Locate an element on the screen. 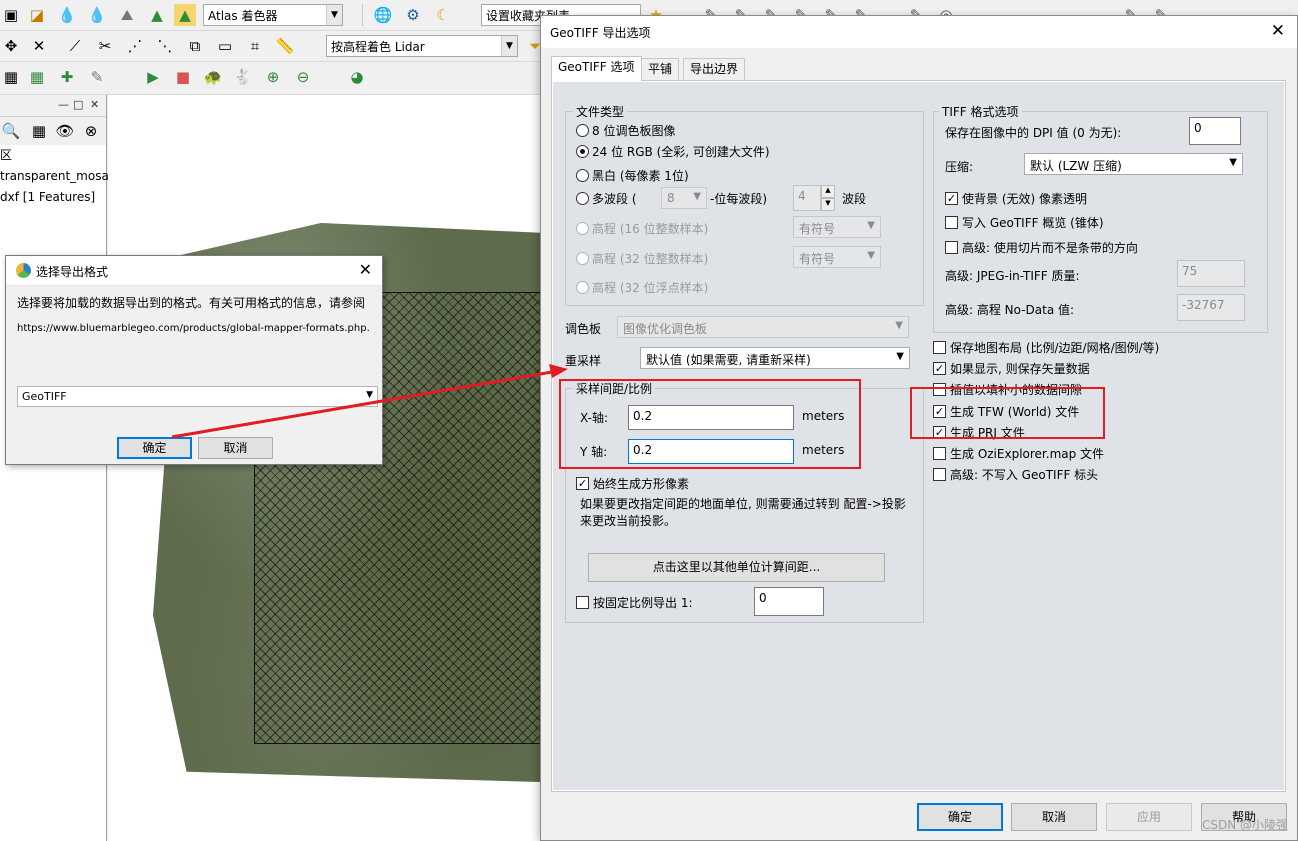 Image resolution: width=1298 pixels, height=841 pixels. point-icon: ✕ is located at coordinates (39, 46).